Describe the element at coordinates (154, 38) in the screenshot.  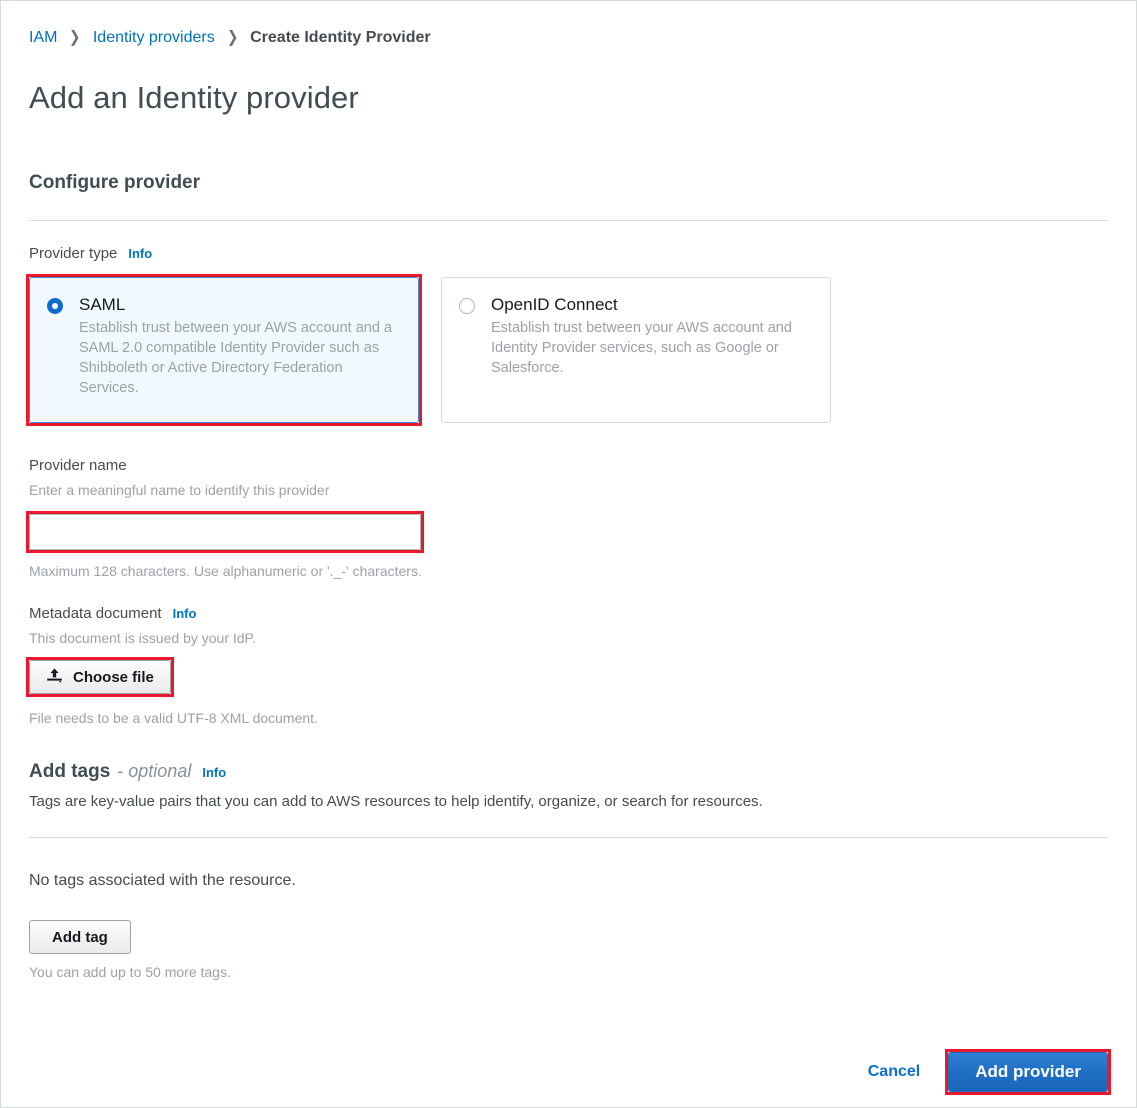
I see `breadcrumb-item-identity-providers: Identity providers` at that location.